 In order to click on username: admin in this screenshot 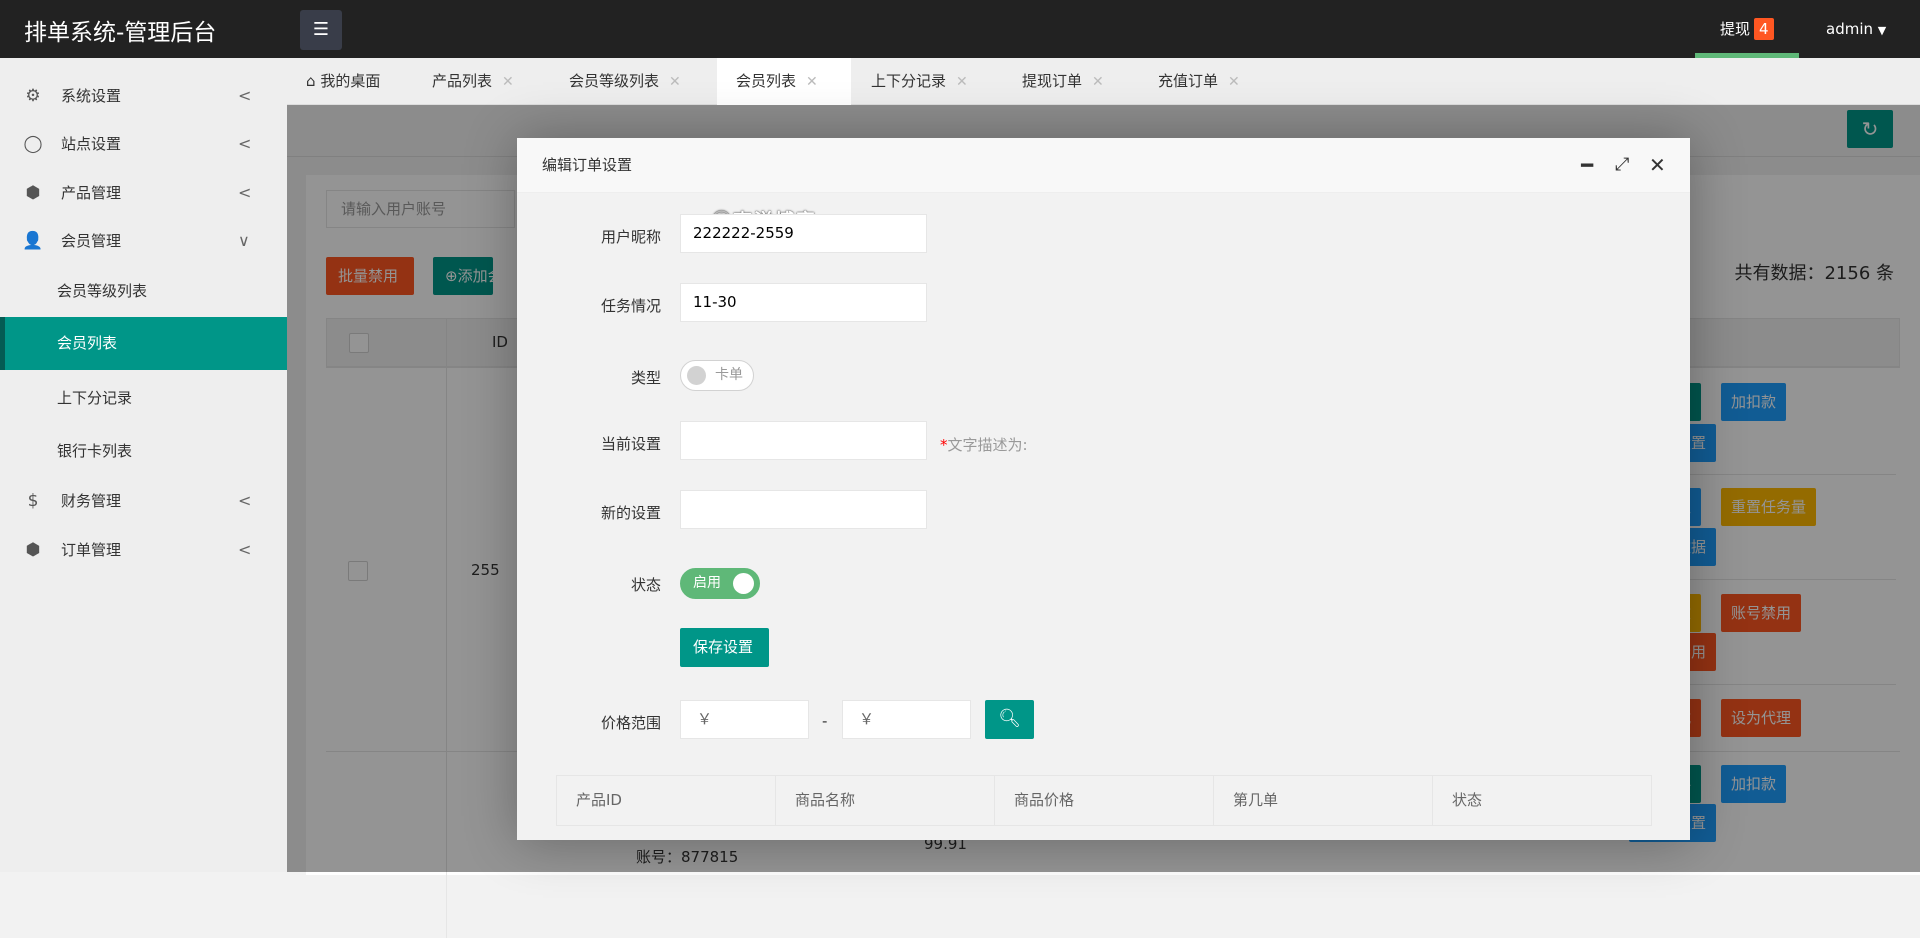, I will do `click(1849, 29)`.